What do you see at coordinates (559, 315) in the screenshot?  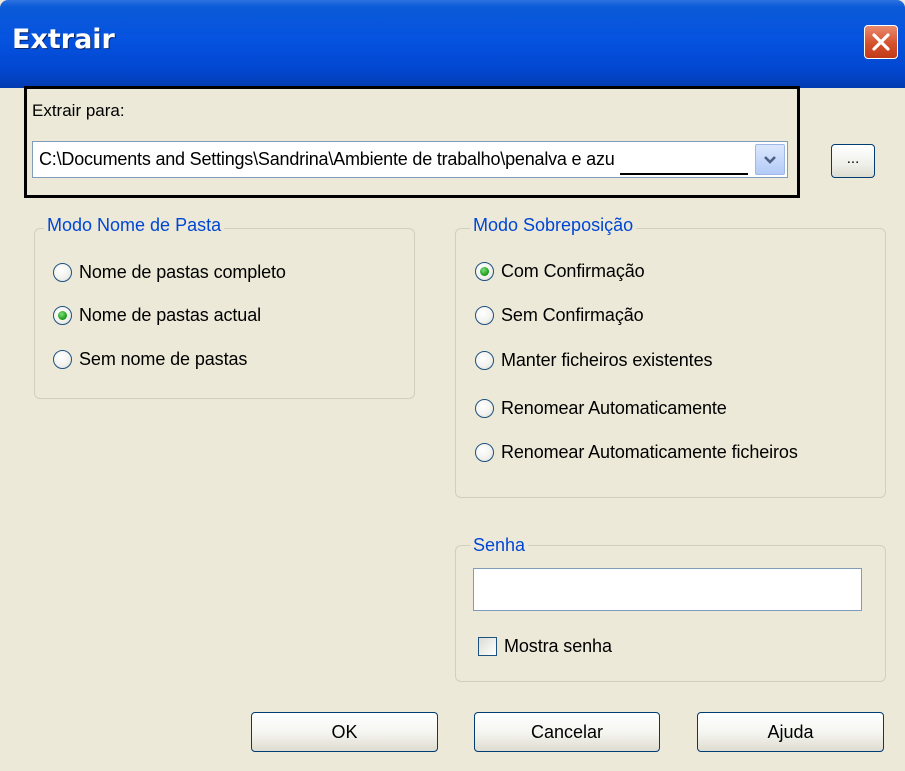 I see `overwrite-option-no-confirm: Sem Confirmação` at bounding box center [559, 315].